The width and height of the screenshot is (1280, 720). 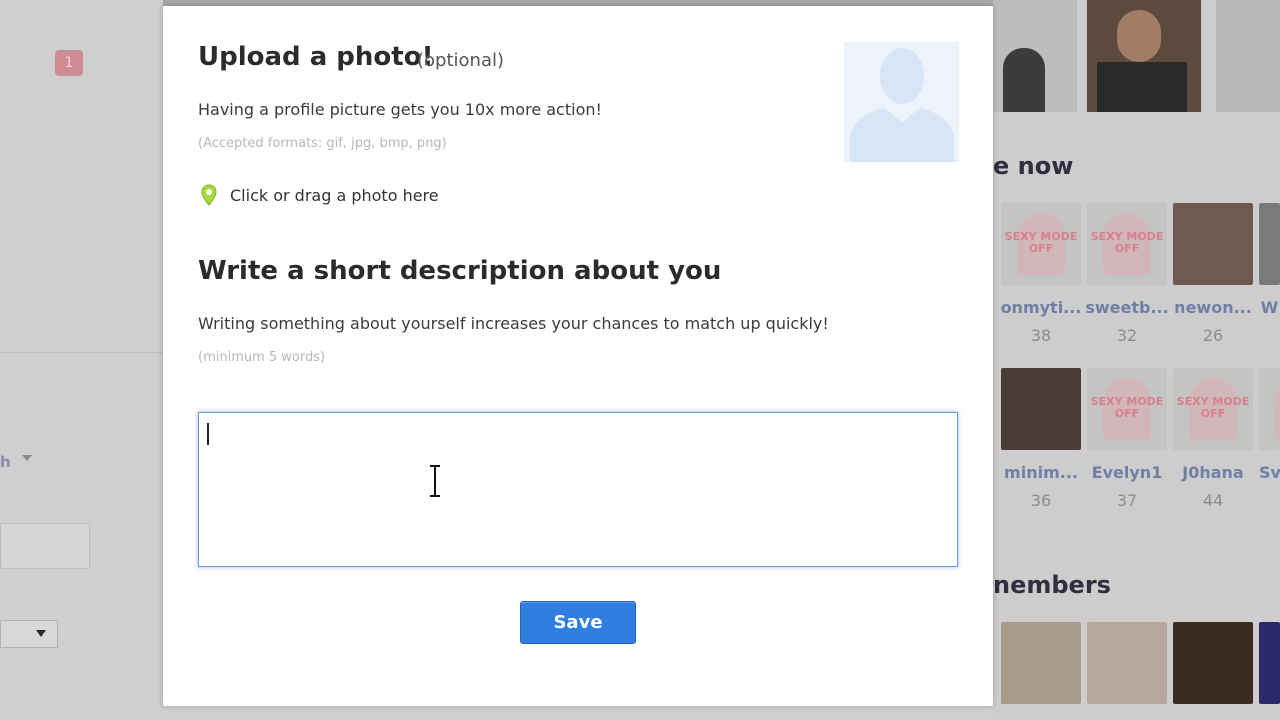 What do you see at coordinates (27, 458) in the screenshot?
I see `chevron-down-icon` at bounding box center [27, 458].